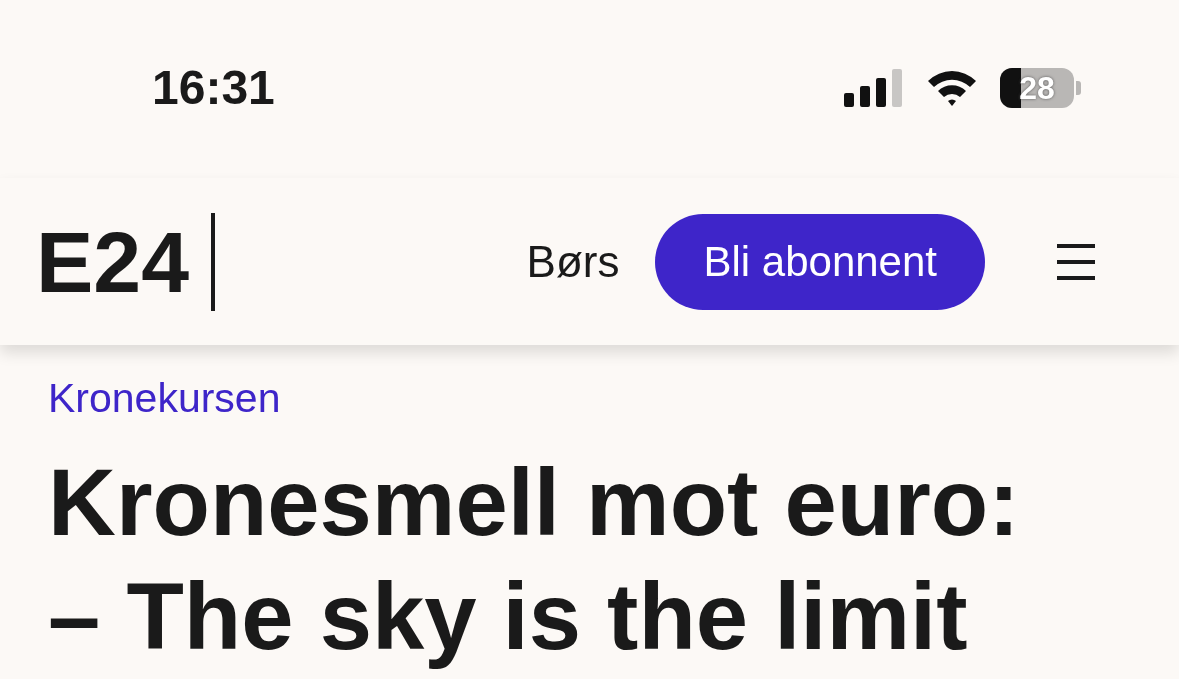 The height and width of the screenshot is (679, 1179). I want to click on subscribe-button: Bli abonnent, so click(820, 261).